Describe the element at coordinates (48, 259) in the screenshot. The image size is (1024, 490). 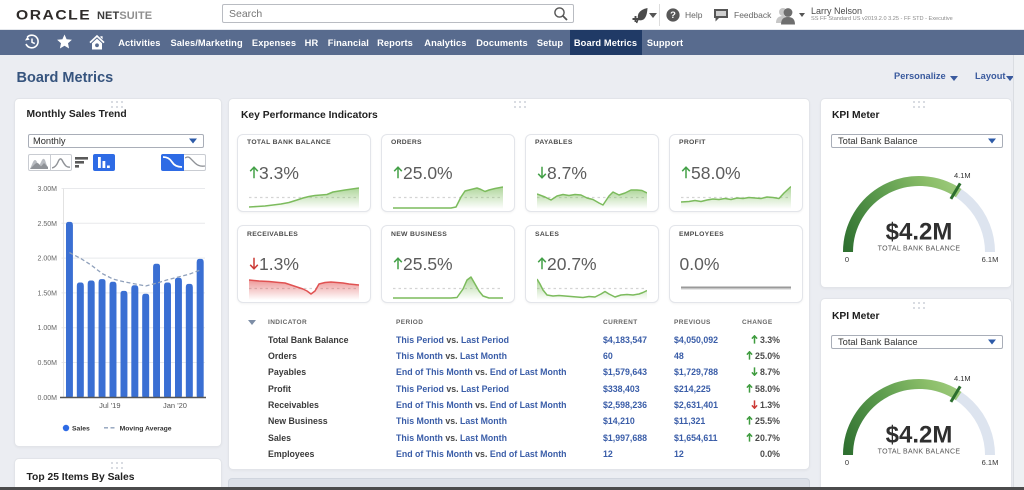
I see `svg-text: 2.00M` at that location.